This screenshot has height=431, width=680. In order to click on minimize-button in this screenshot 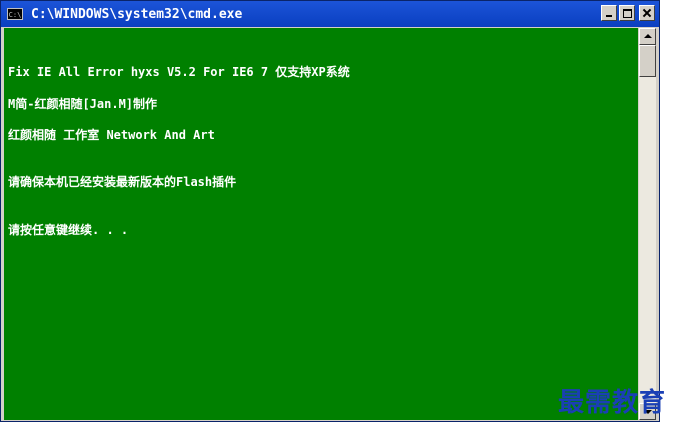, I will do `click(609, 13)`.